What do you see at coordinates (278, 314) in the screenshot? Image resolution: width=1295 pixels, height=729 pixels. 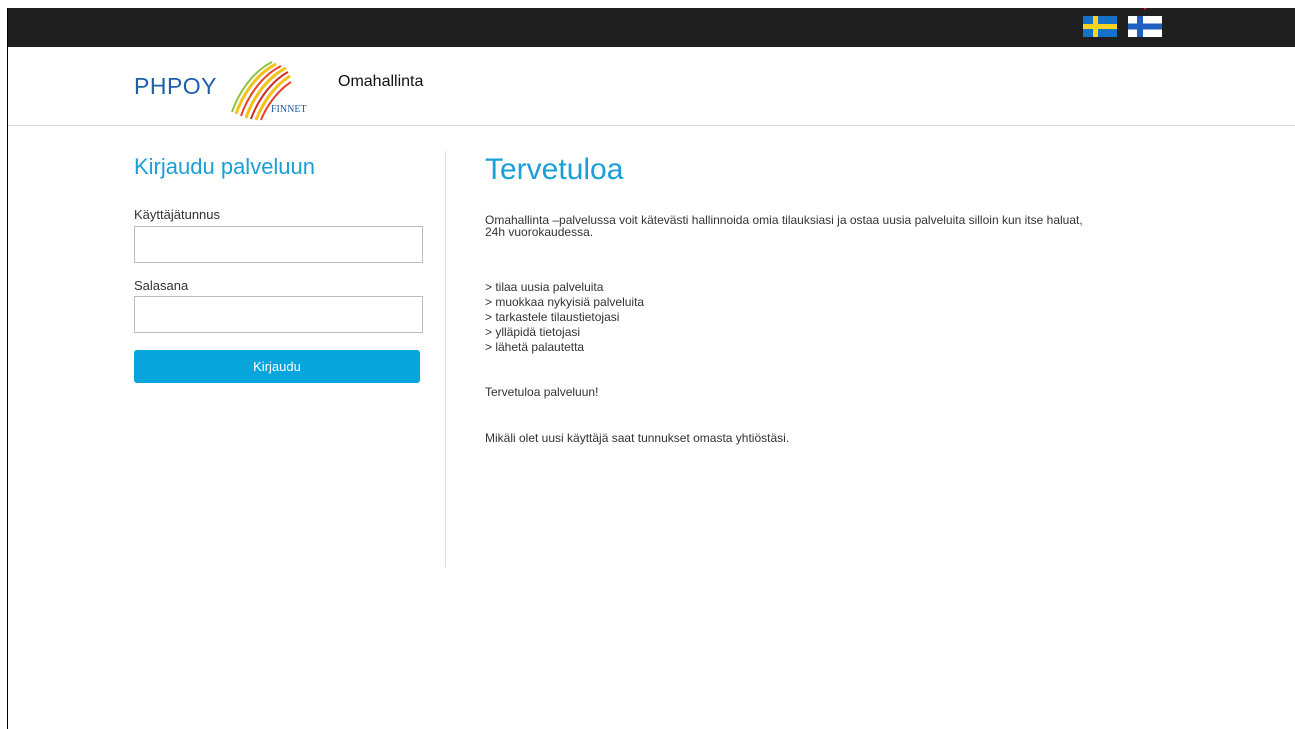 I see `password-input` at bounding box center [278, 314].